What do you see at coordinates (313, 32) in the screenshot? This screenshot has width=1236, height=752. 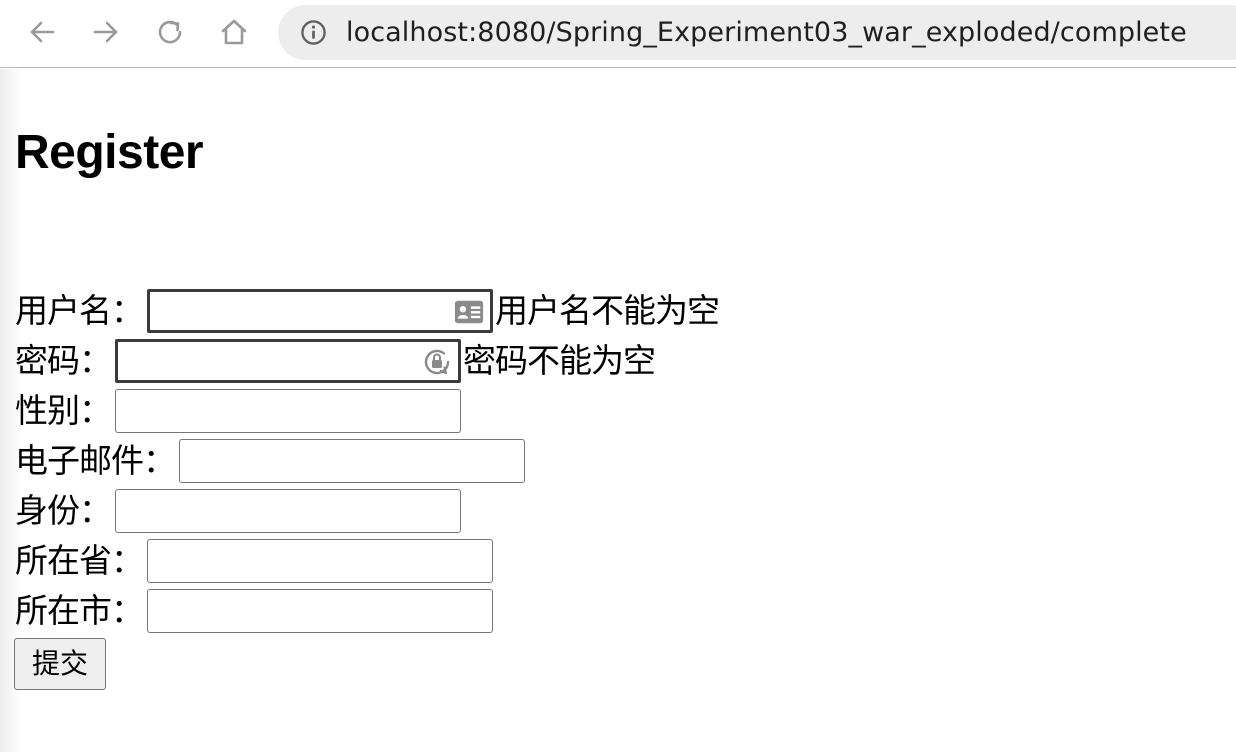 I see `info-icon` at bounding box center [313, 32].